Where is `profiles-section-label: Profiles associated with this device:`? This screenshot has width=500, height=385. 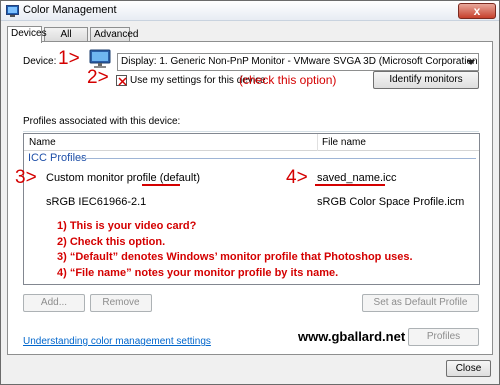 profiles-section-label: Profiles associated with this device: is located at coordinates (102, 121).